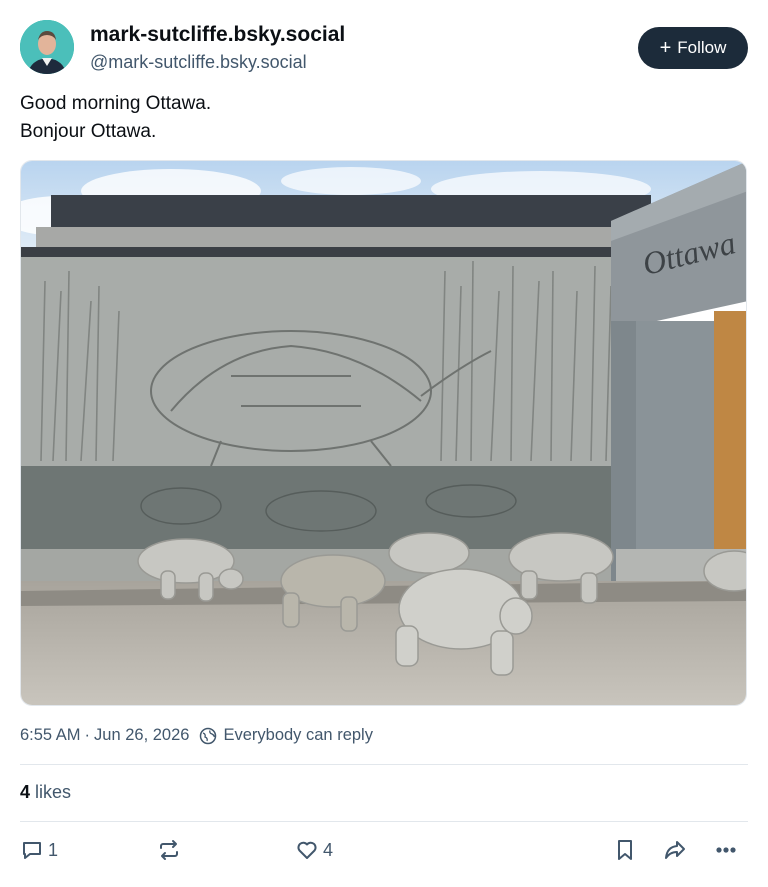  I want to click on likes-count: 4 likes, so click(45, 792).